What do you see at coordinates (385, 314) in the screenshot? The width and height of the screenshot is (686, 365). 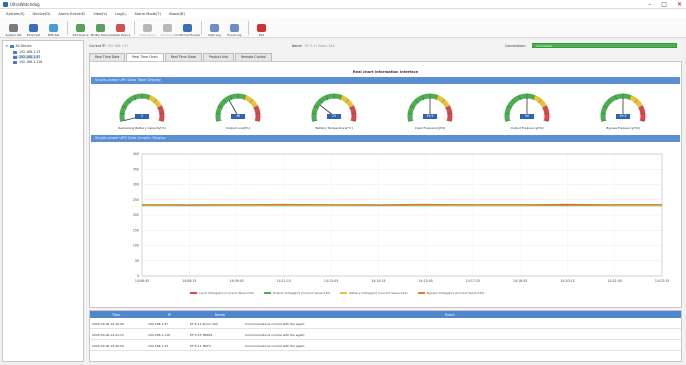 I see `events-table-header: Time IP Name Event` at bounding box center [385, 314].